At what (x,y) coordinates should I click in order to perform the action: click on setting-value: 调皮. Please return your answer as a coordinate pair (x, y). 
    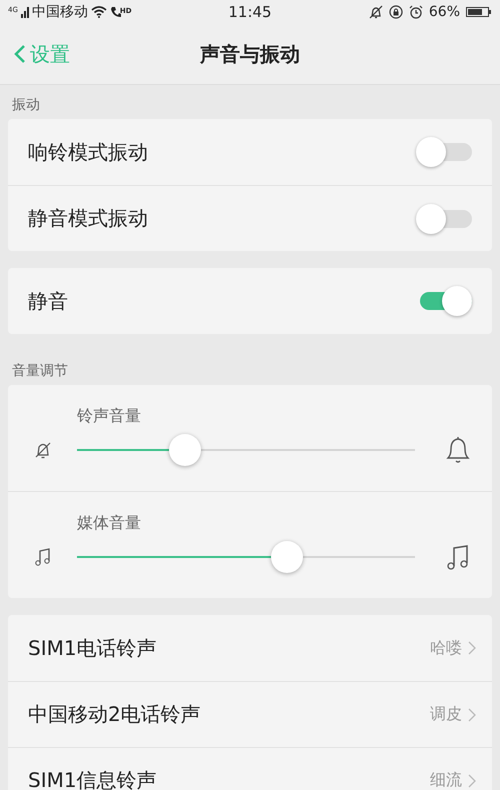
    Looking at the image, I should click on (446, 714).